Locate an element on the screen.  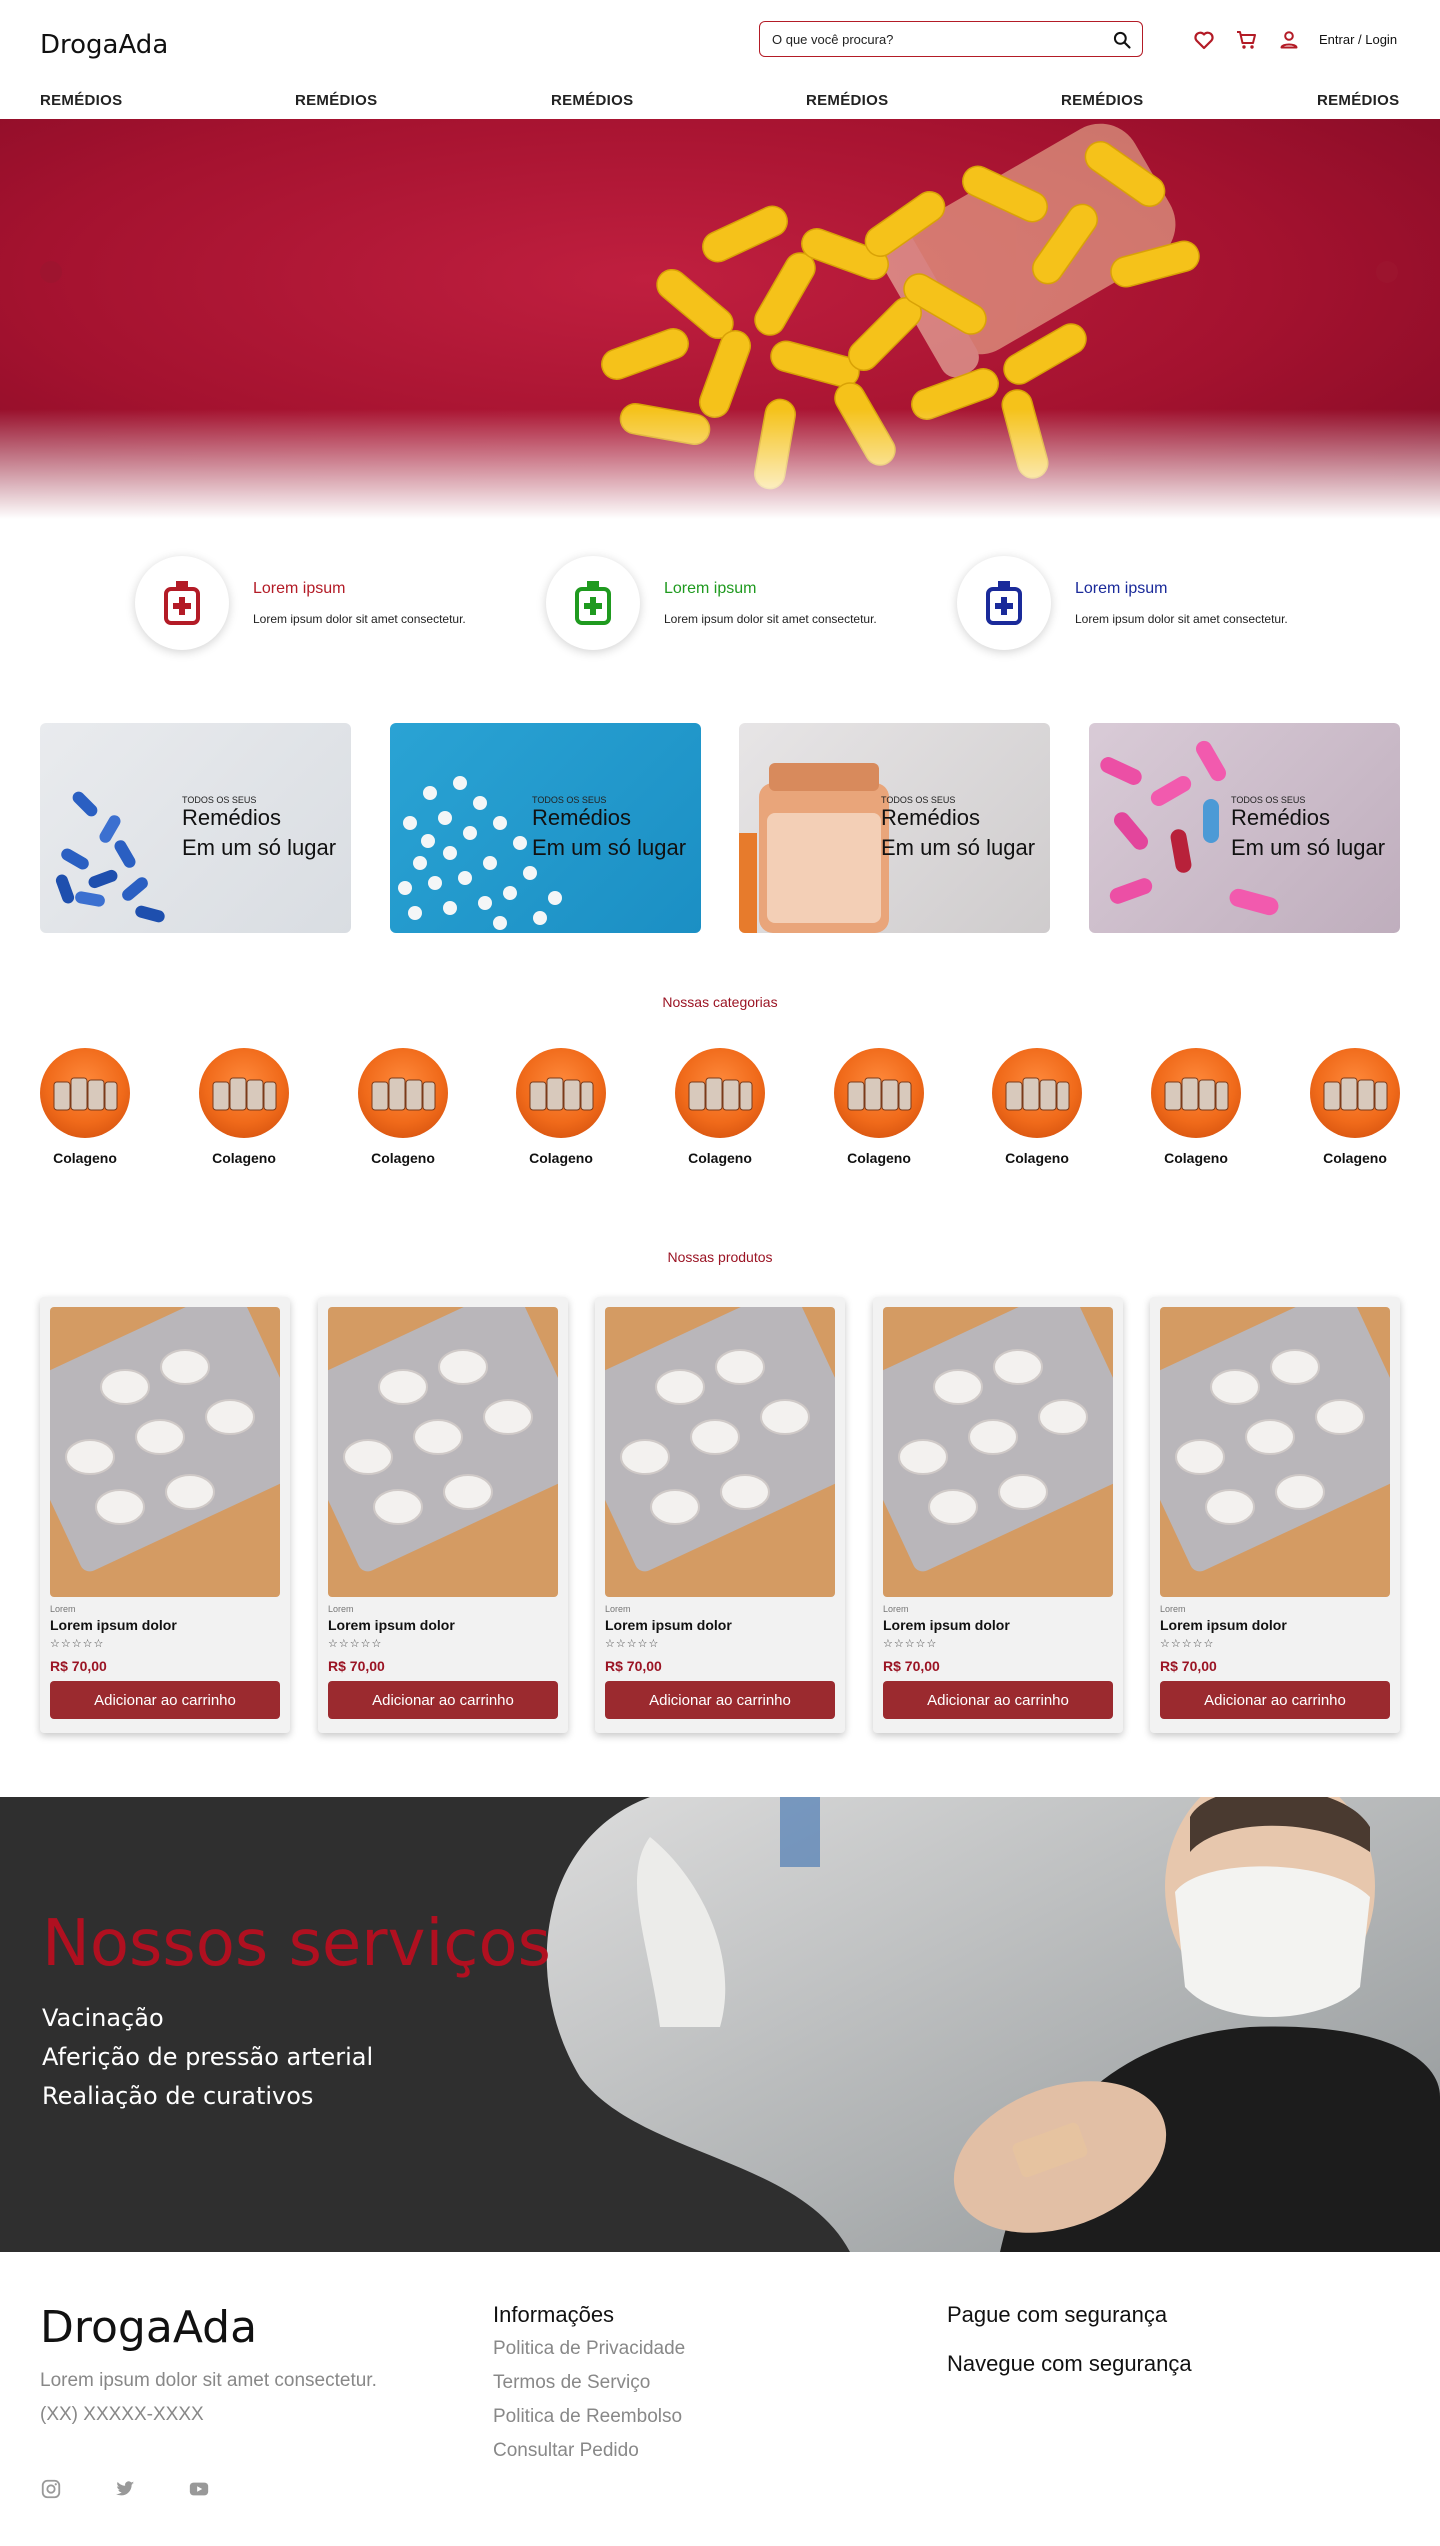
heart-icon is located at coordinates (1204, 40).